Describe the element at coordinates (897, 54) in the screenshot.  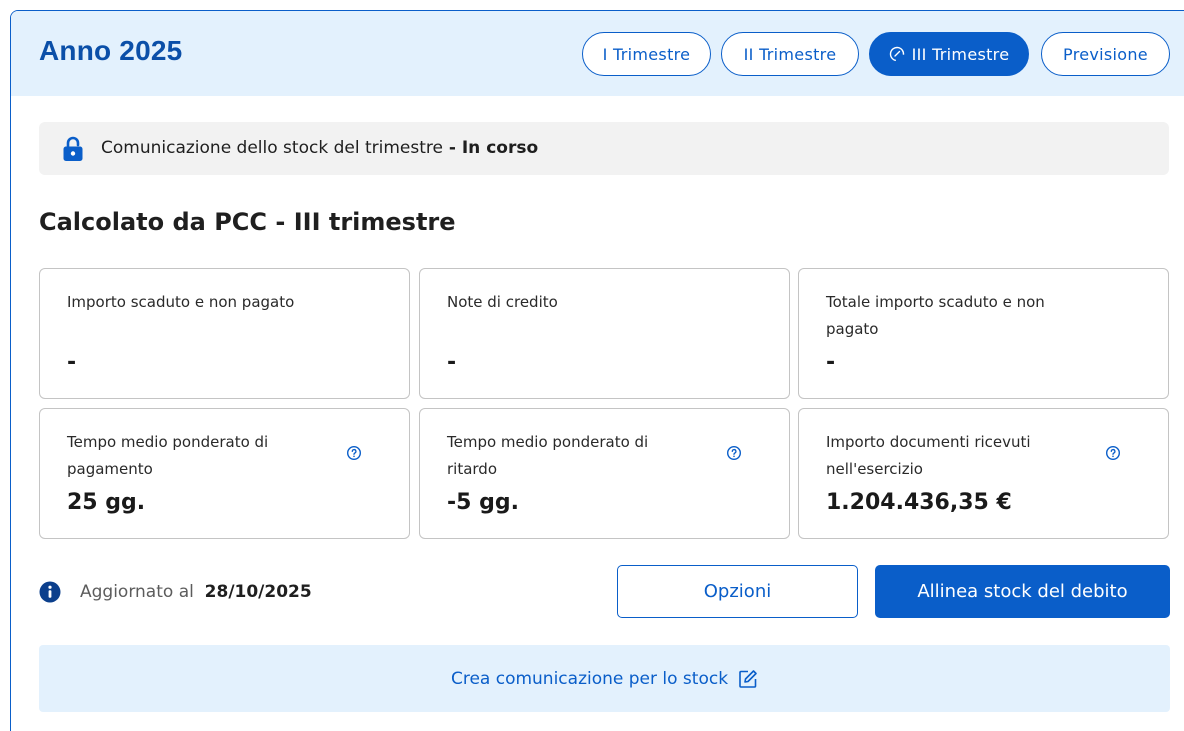
I see `gauge-icon` at that location.